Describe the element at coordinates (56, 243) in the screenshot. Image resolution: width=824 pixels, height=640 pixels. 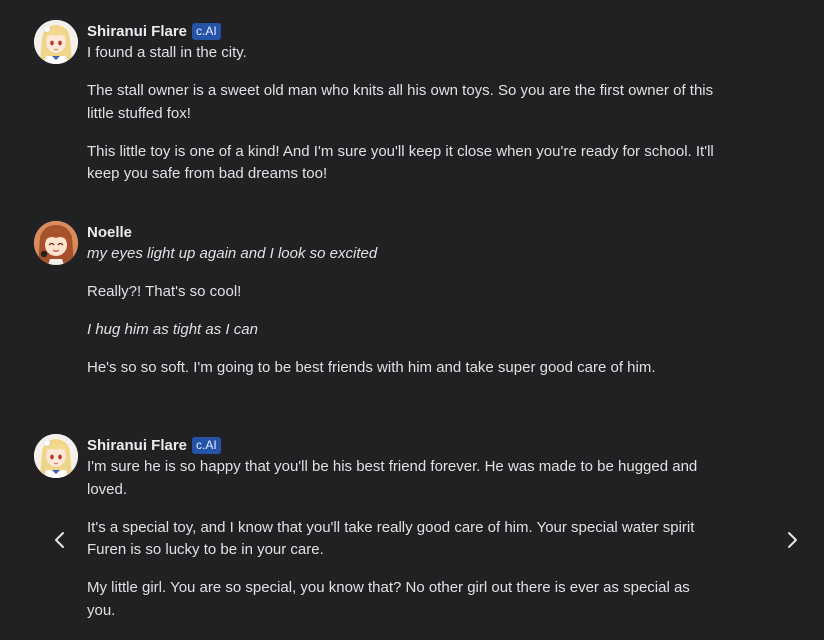
I see `avatar-noelle` at that location.